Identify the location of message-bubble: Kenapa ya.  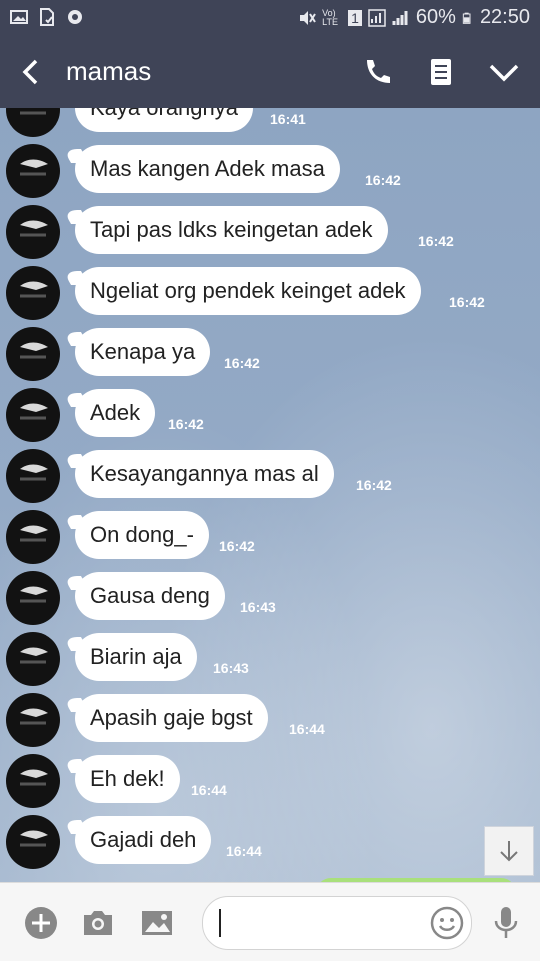
(143, 352).